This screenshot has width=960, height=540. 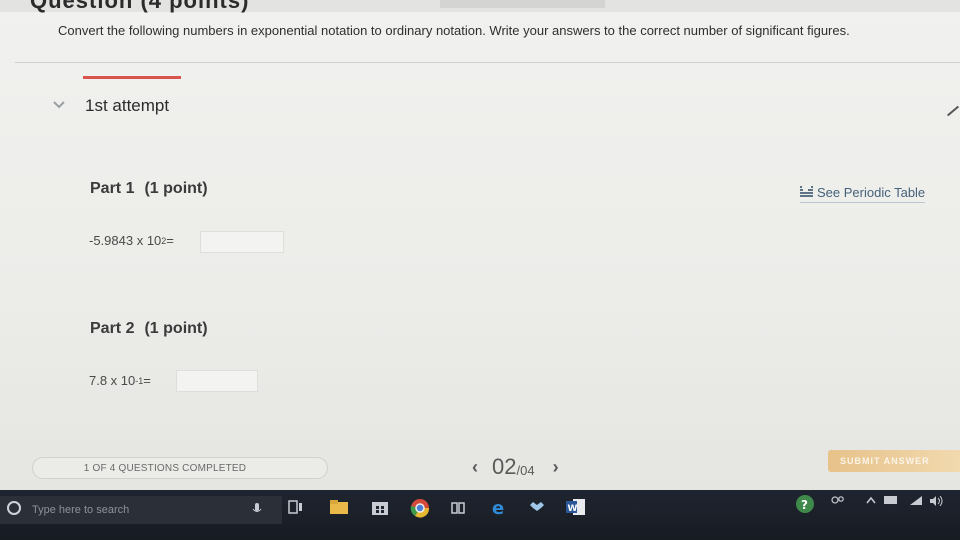 I want to click on part-2-mantissa: 7.8 x 10, so click(x=112, y=380).